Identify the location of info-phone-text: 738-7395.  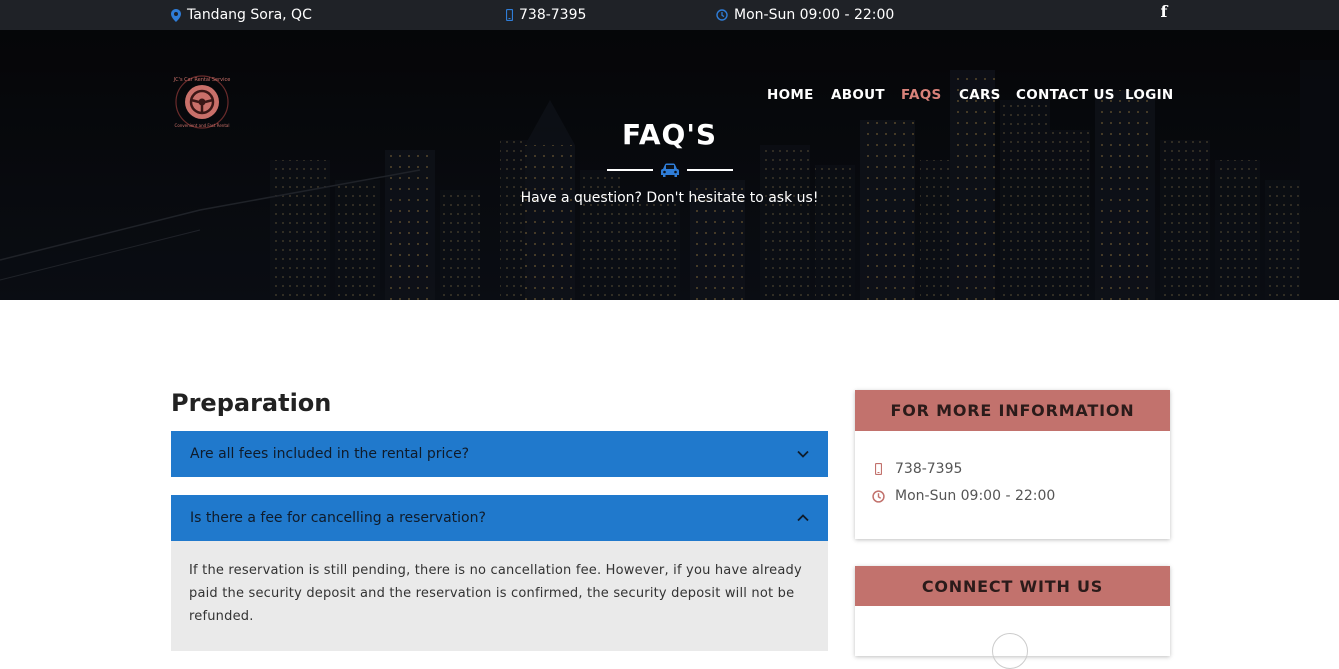
(929, 469).